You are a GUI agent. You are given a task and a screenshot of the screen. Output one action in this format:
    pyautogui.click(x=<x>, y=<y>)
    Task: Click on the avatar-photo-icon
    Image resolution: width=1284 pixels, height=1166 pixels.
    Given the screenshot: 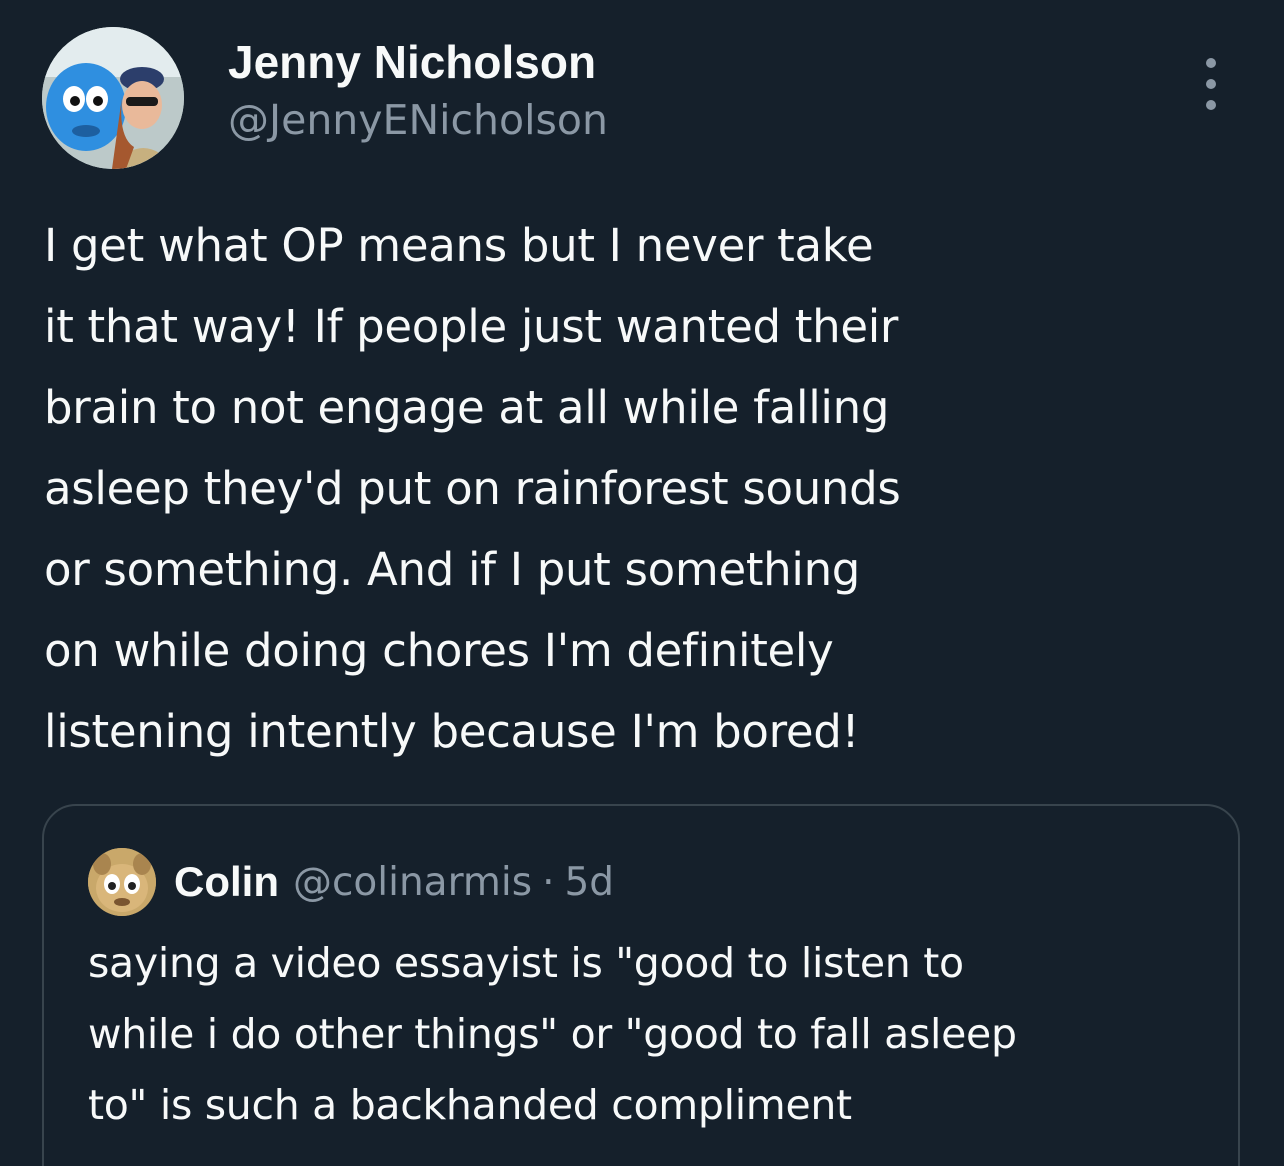 What is the action you would take?
    pyautogui.click(x=113, y=98)
    